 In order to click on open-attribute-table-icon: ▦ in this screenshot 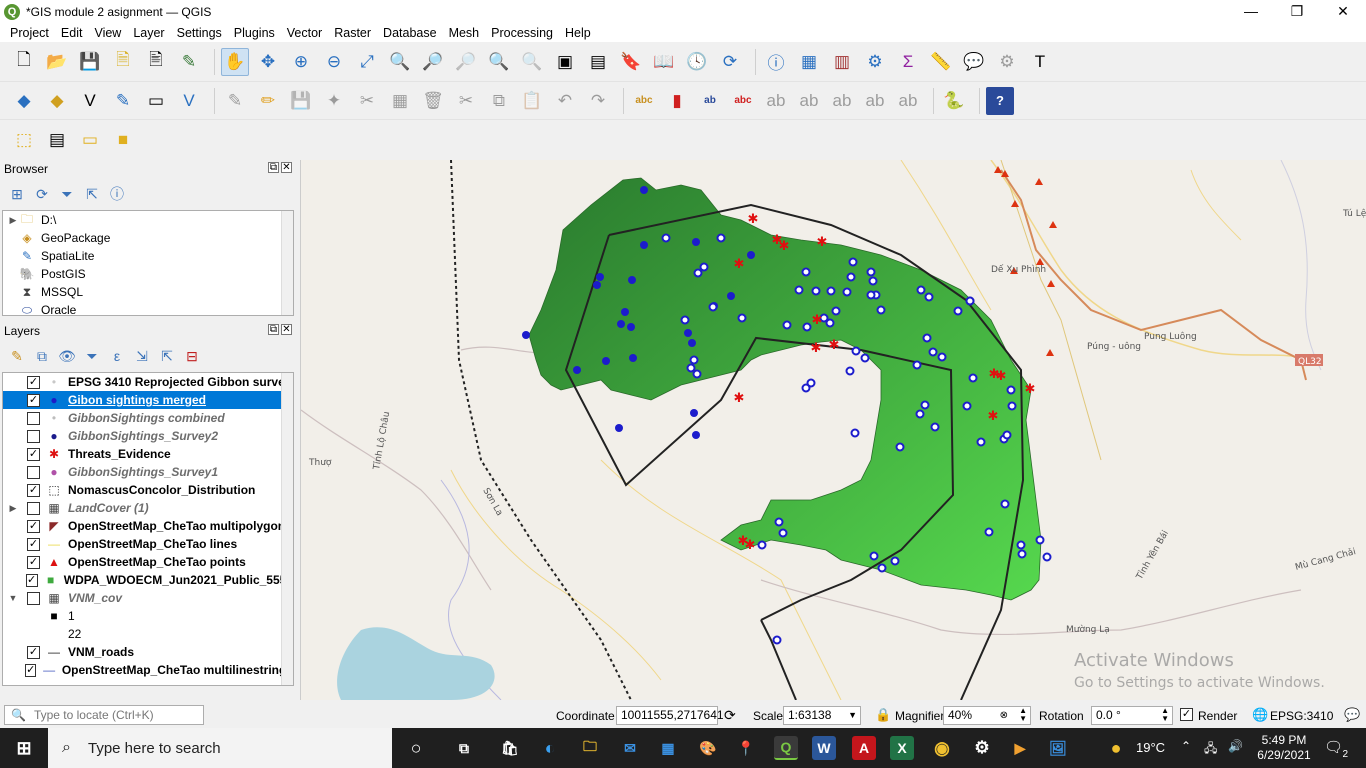, I will do `click(809, 62)`.